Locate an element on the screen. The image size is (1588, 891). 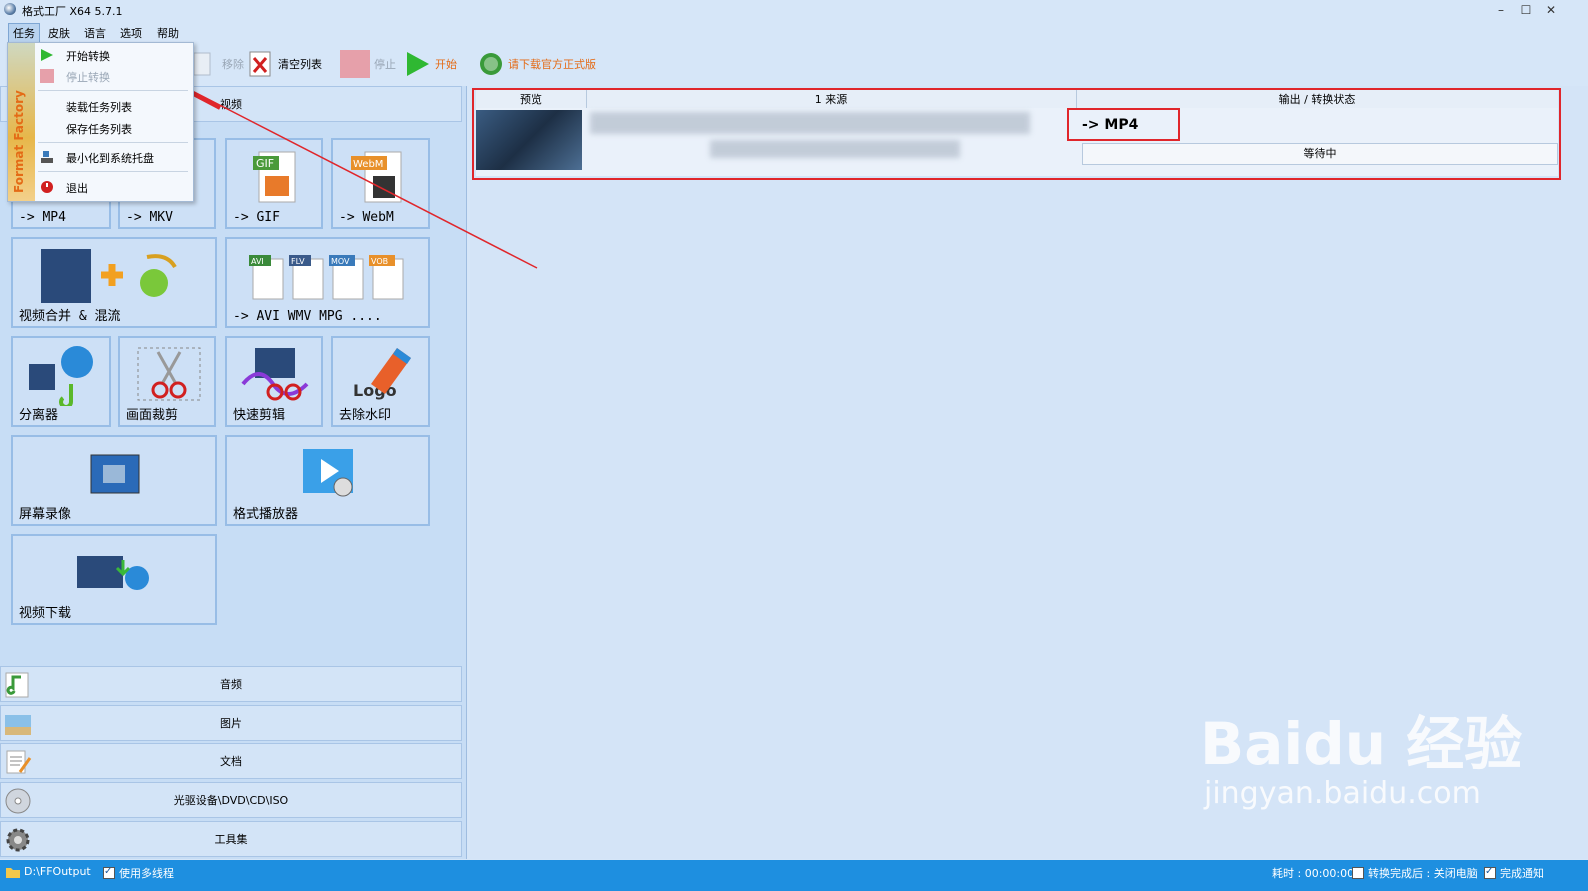
stop-icon is located at coordinates (47, 76).